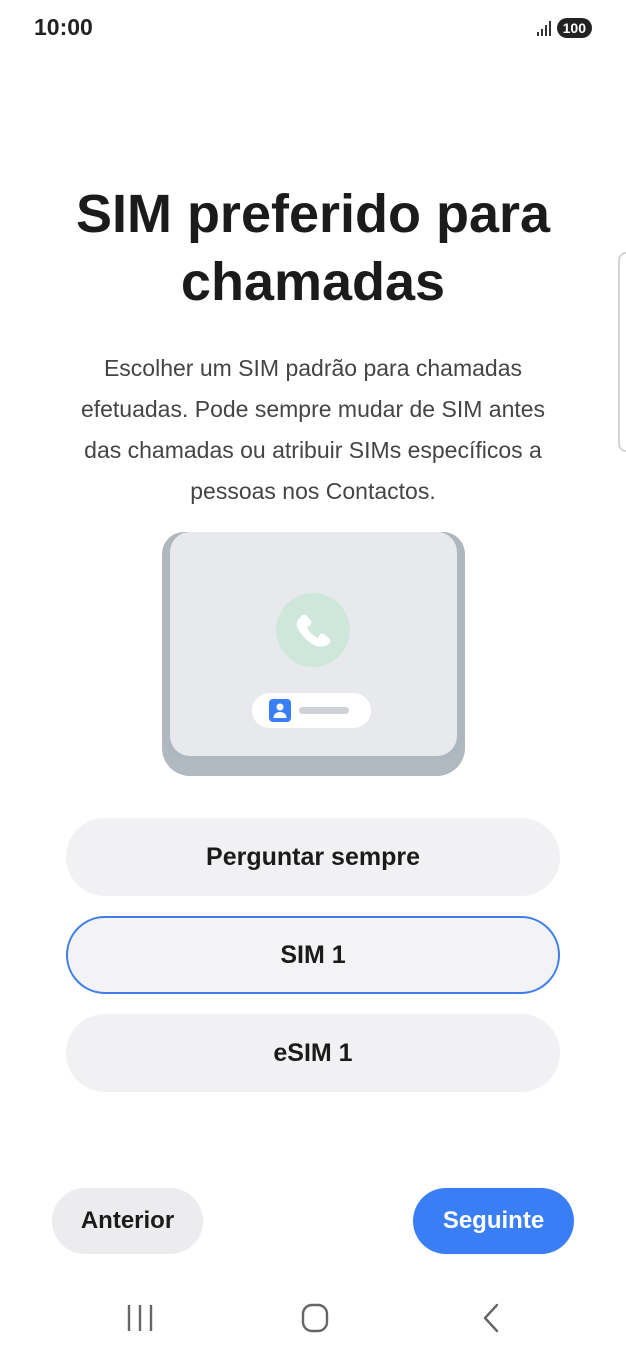 Image resolution: width=626 pixels, height=1358 pixels. What do you see at coordinates (313, 248) in the screenshot?
I see `page-title: SIM preferido para chamadas` at bounding box center [313, 248].